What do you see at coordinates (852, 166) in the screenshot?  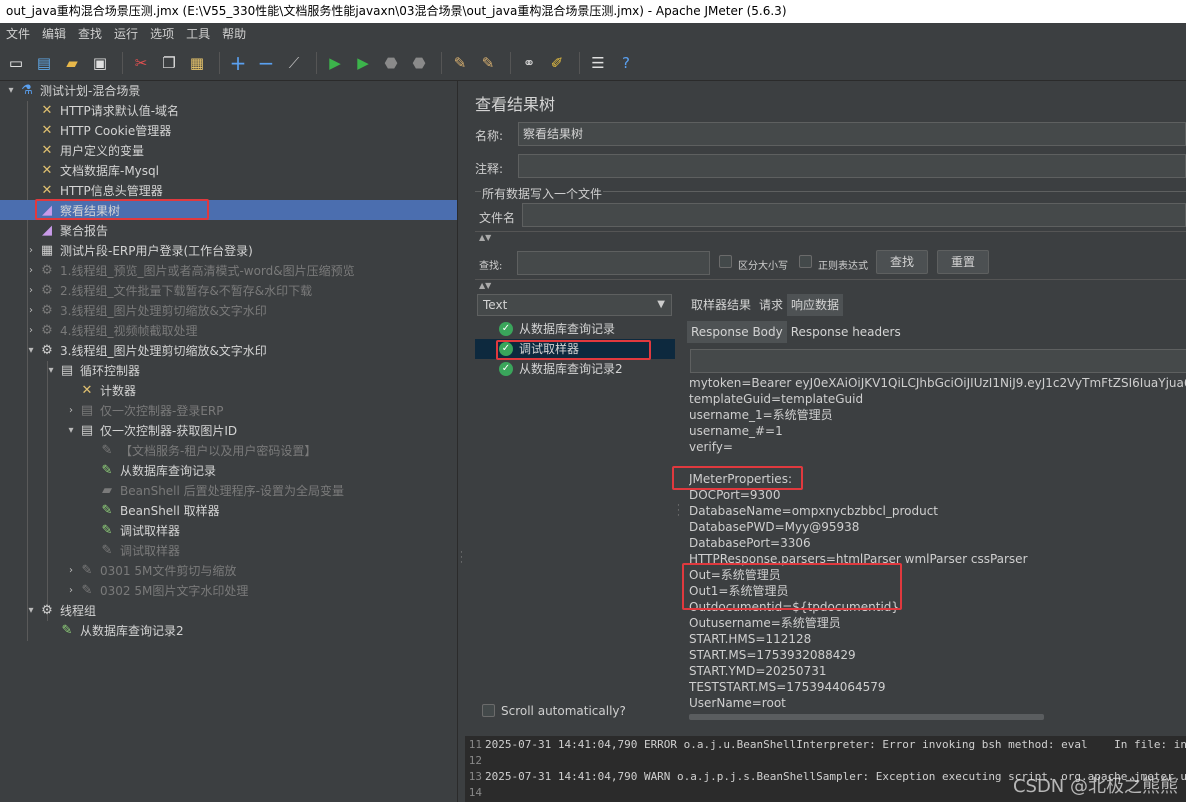 I see `comment-field` at bounding box center [852, 166].